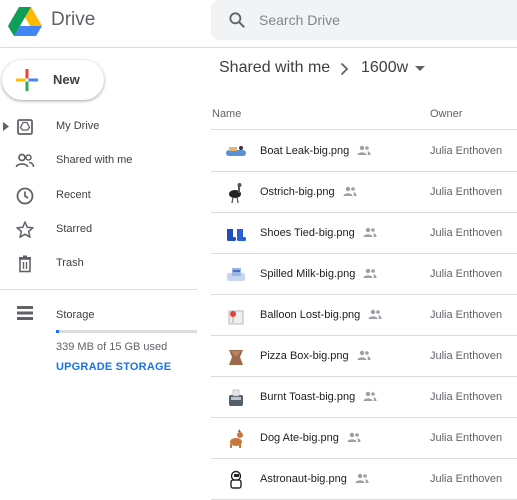 This screenshot has height=500, width=517. I want to click on column-header-owner: Owner, so click(446, 114).